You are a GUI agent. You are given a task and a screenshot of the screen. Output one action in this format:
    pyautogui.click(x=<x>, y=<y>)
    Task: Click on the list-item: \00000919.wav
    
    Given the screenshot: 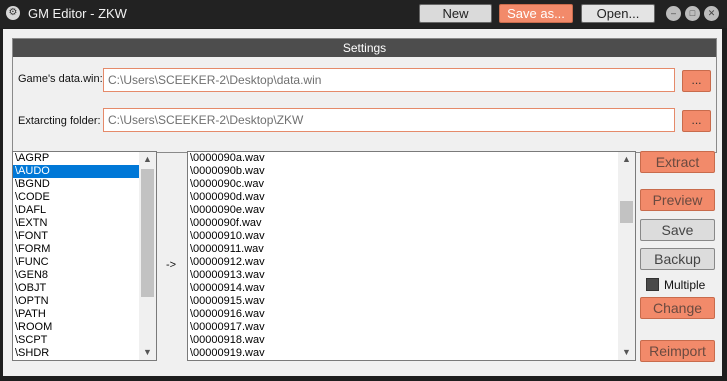 What is the action you would take?
    pyautogui.click(x=411, y=353)
    